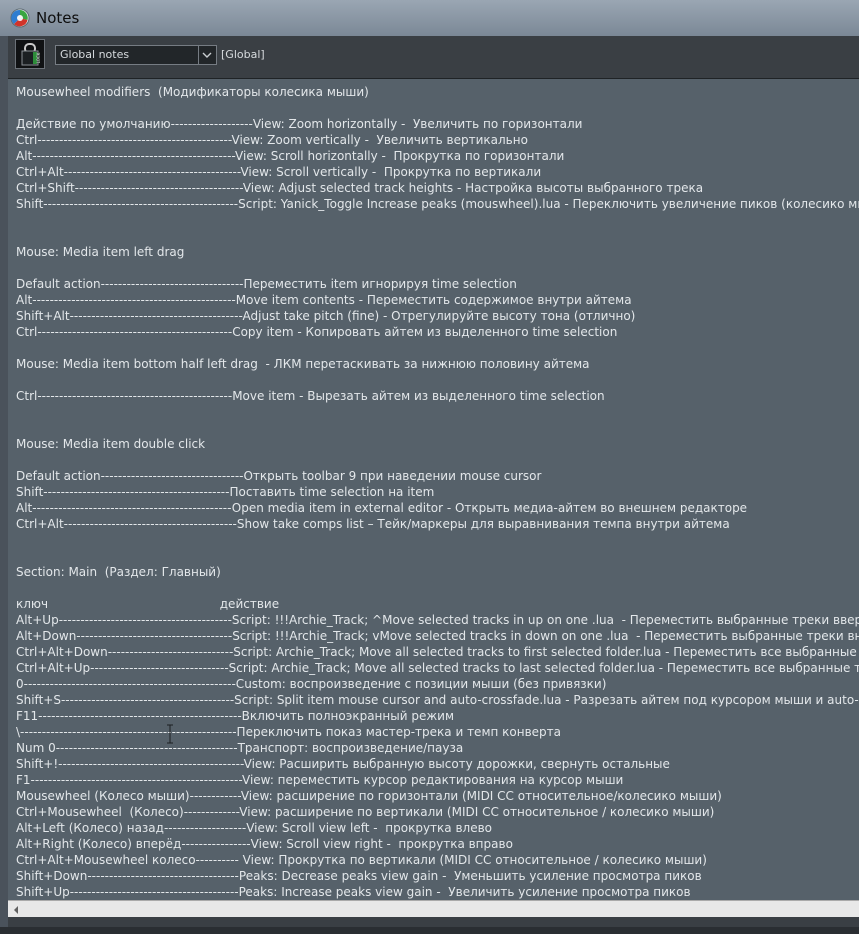 This screenshot has width=859, height=934. What do you see at coordinates (16, 910) in the screenshot?
I see `scroll-left-arrow-icon` at bounding box center [16, 910].